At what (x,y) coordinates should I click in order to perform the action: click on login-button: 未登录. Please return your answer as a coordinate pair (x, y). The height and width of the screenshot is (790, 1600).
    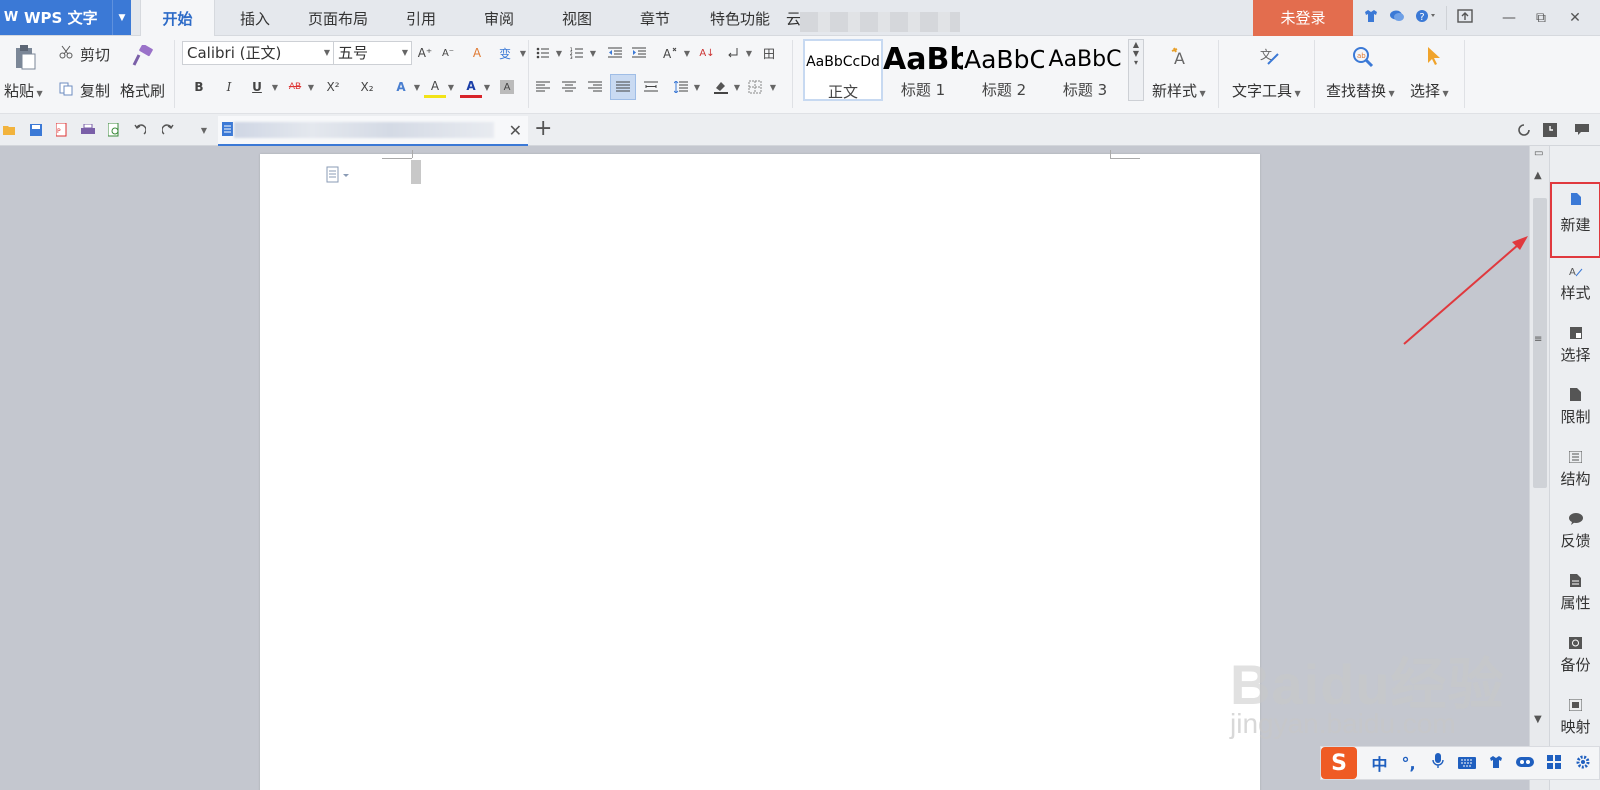
    Looking at the image, I should click on (1303, 18).